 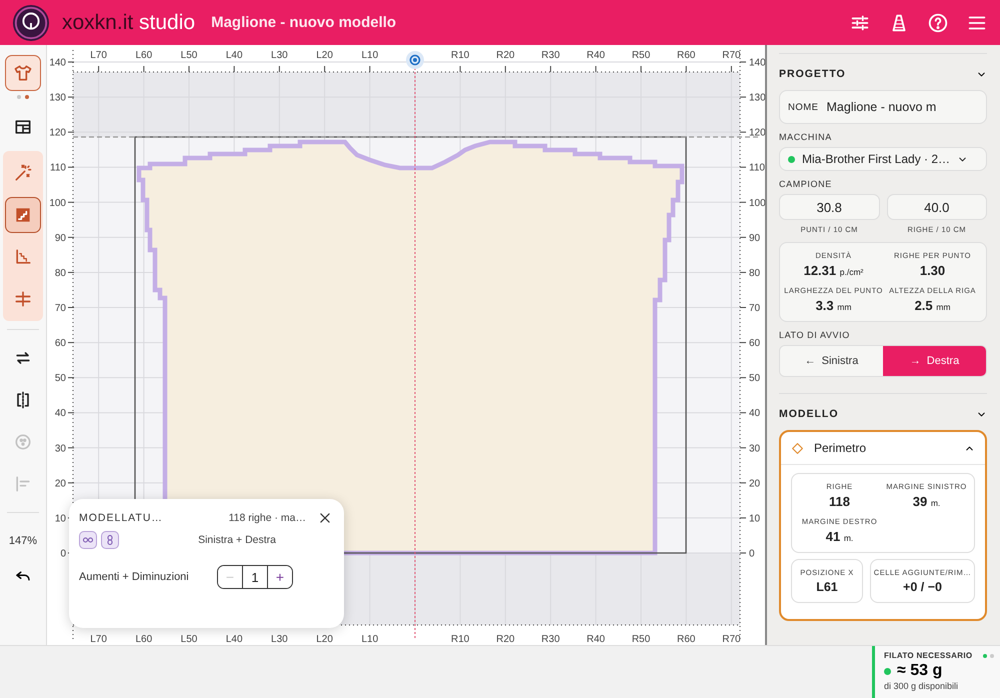 I want to click on split-lines-icon, so click(x=23, y=299).